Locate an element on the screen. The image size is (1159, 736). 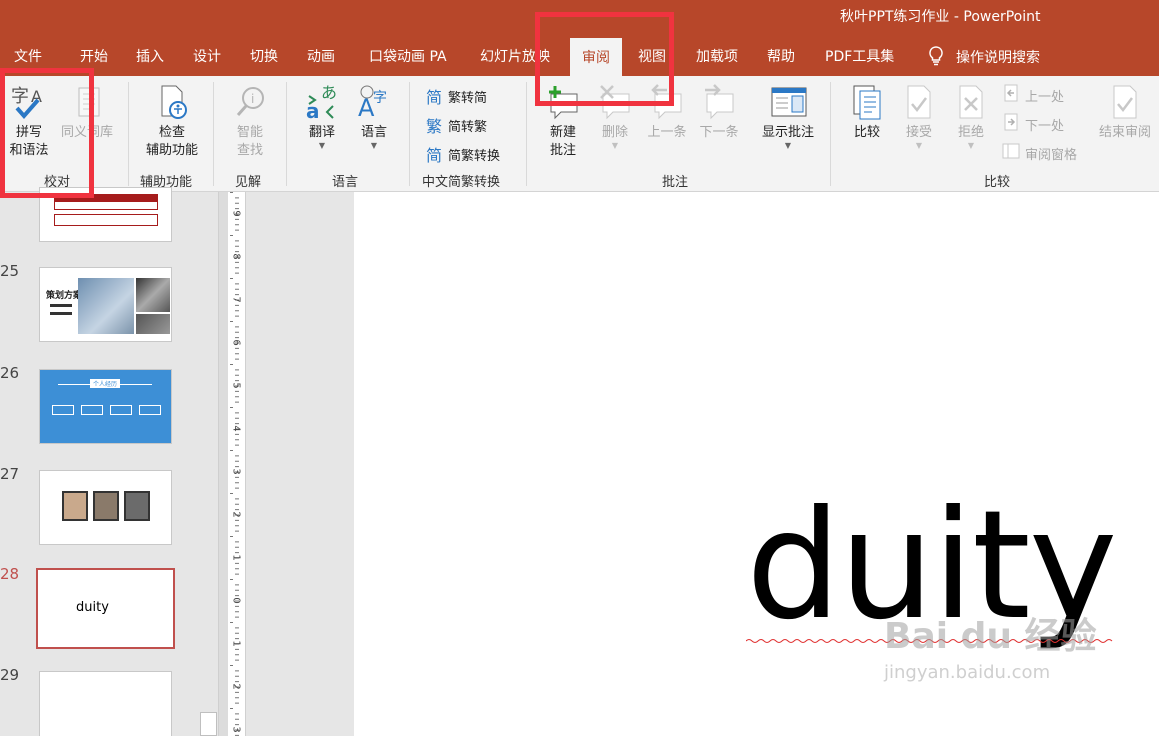
slide-thumbnail-28: duity is located at coordinates (105, 608).